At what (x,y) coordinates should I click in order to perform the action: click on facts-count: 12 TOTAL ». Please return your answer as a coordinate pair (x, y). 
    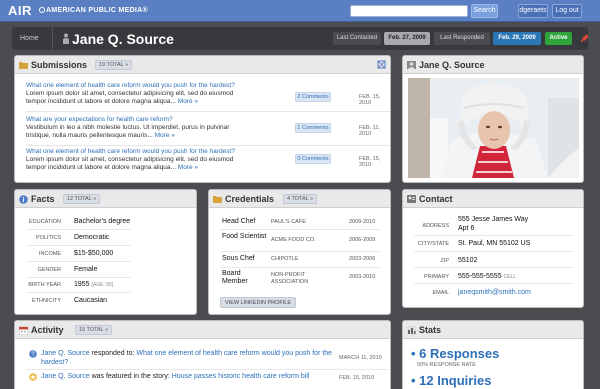
    Looking at the image, I should click on (82, 199).